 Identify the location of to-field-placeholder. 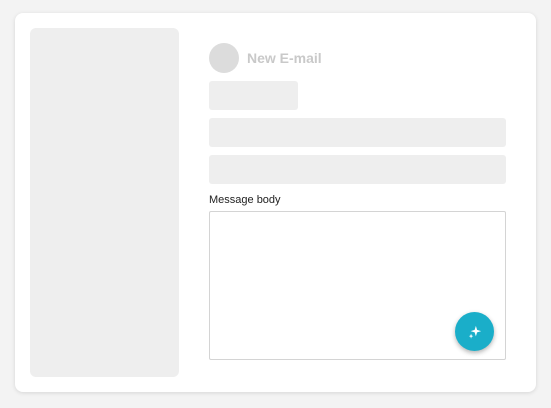
(357, 132).